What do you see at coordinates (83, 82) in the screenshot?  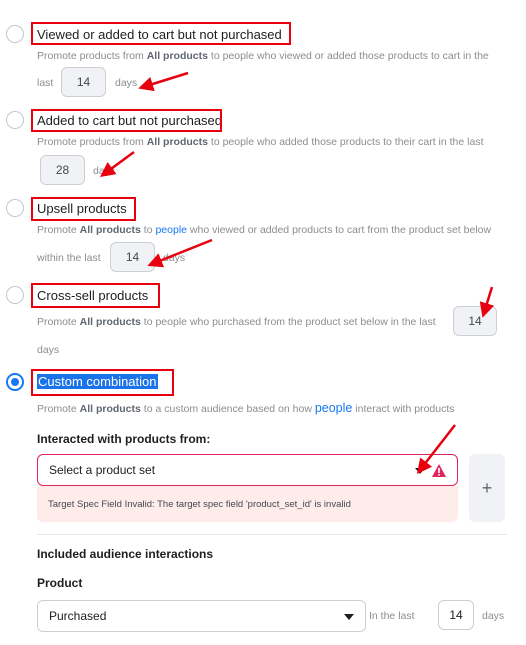 I see `days-input-viewed-or-added: 14` at bounding box center [83, 82].